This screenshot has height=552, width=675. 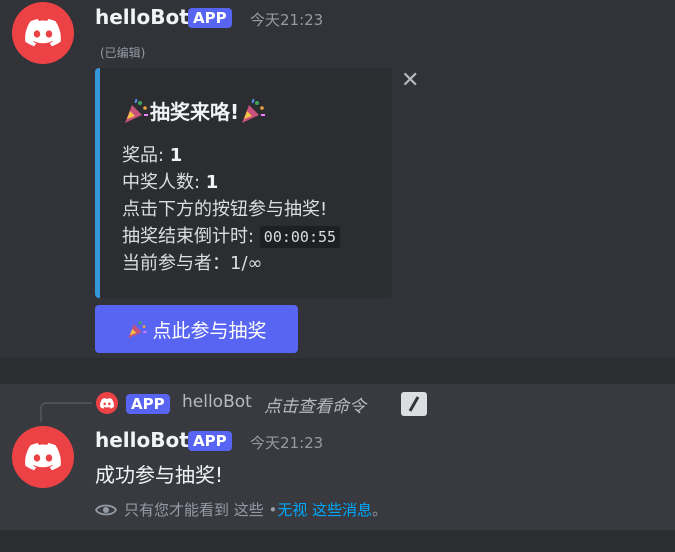 I want to click on reply-command-text: 点击查看命令, so click(x=315, y=404).